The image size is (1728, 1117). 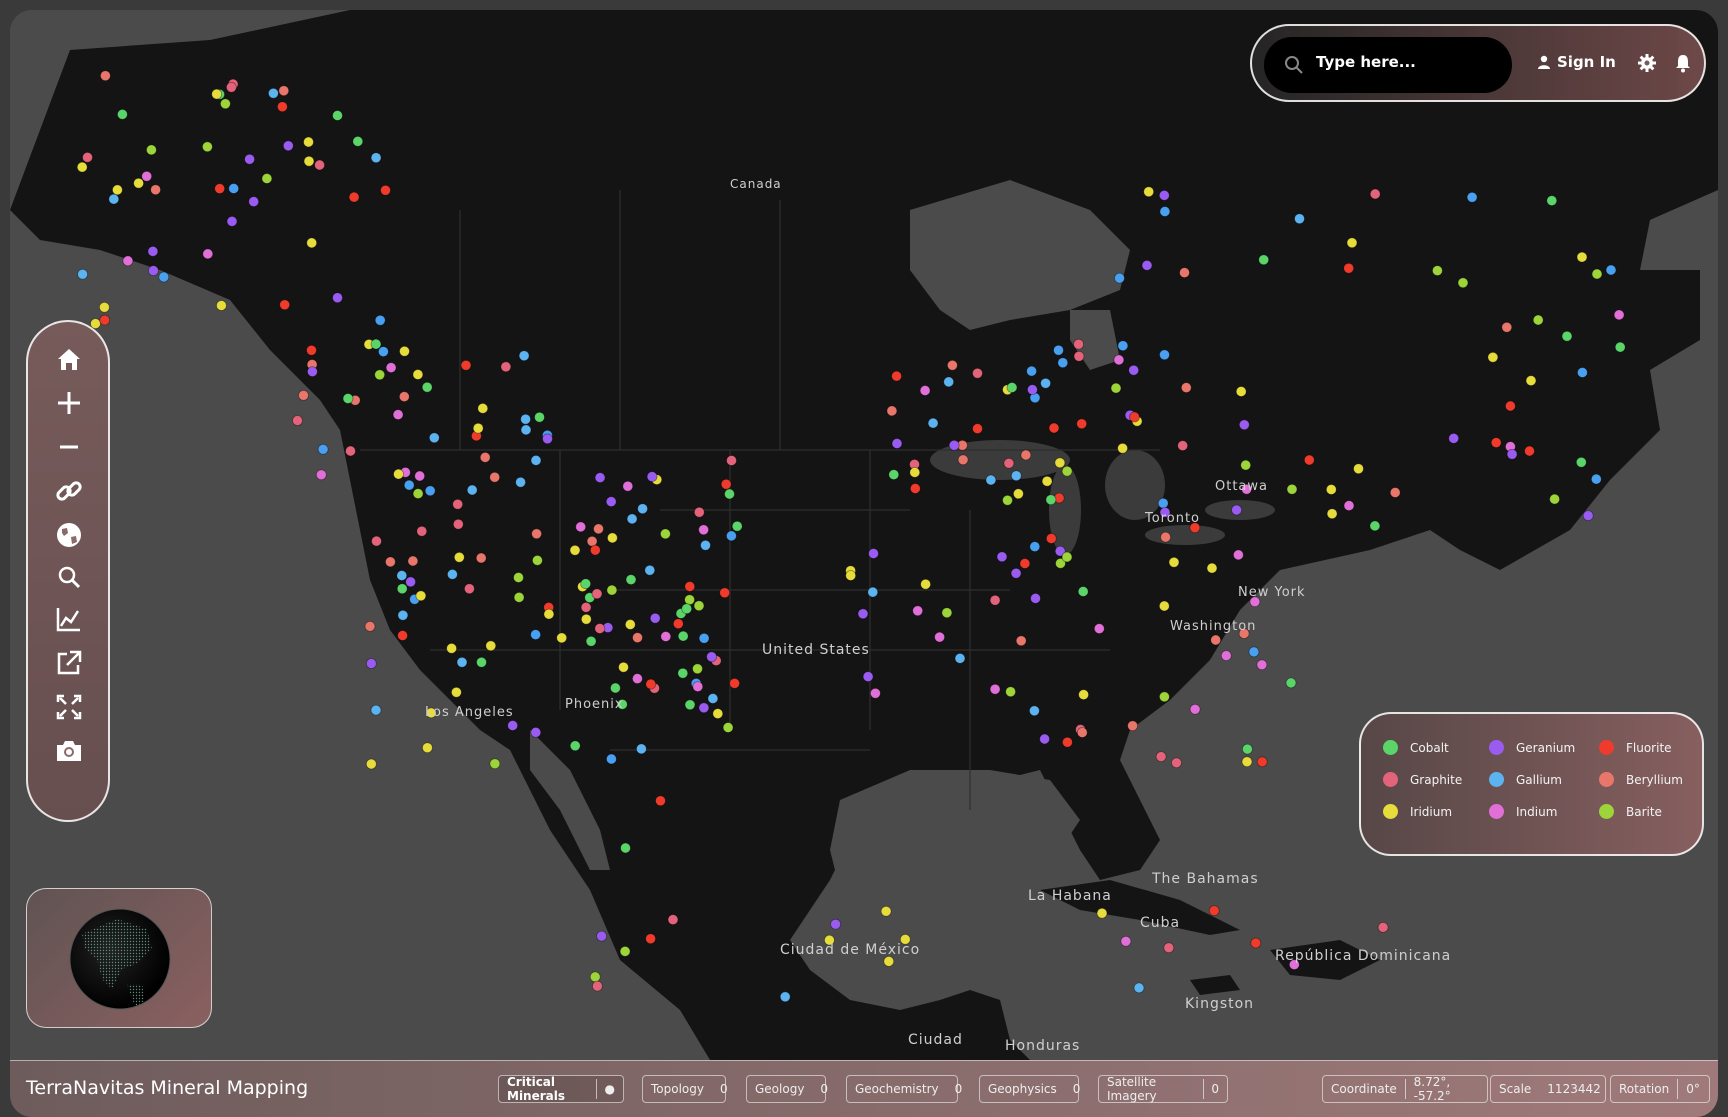 What do you see at coordinates (787, 1089) in the screenshot?
I see `layer-chip-geology: Geology 0` at bounding box center [787, 1089].